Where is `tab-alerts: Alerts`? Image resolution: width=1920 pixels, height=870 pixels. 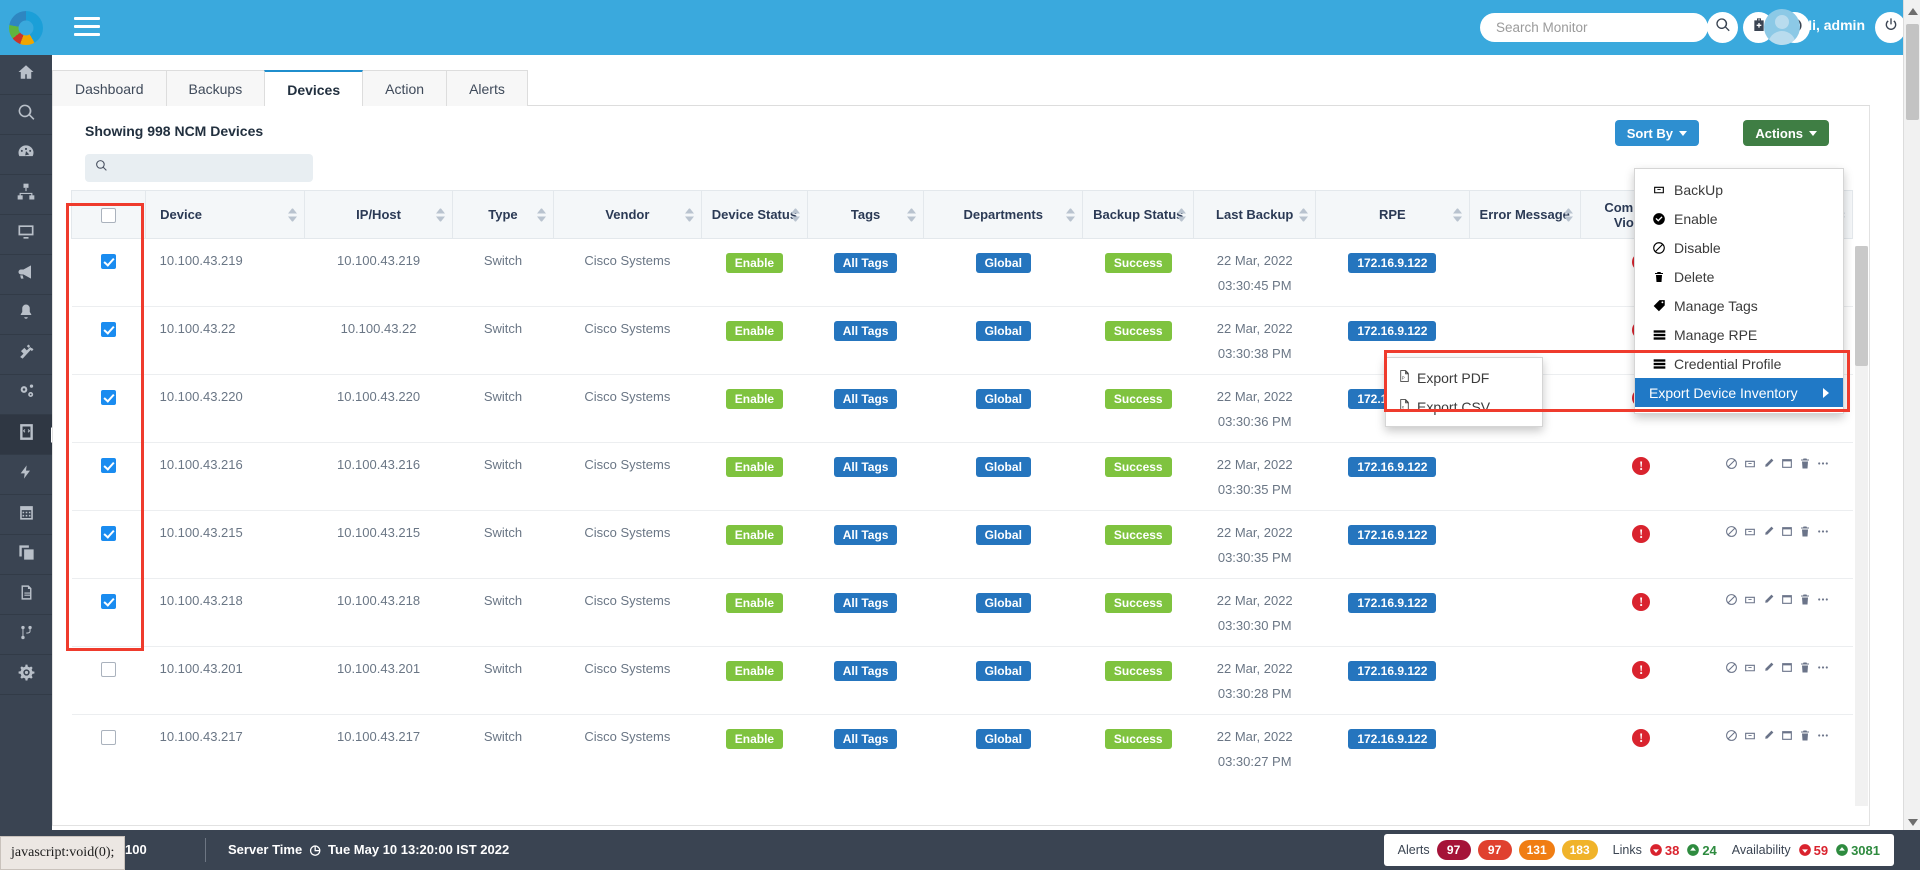
tab-alerts: Alerts is located at coordinates (487, 88).